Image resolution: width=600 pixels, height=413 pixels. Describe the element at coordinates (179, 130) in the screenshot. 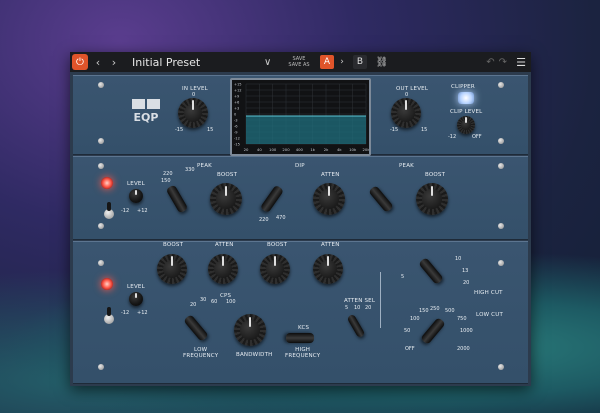

I see `in-level-min-tick: -15` at that location.